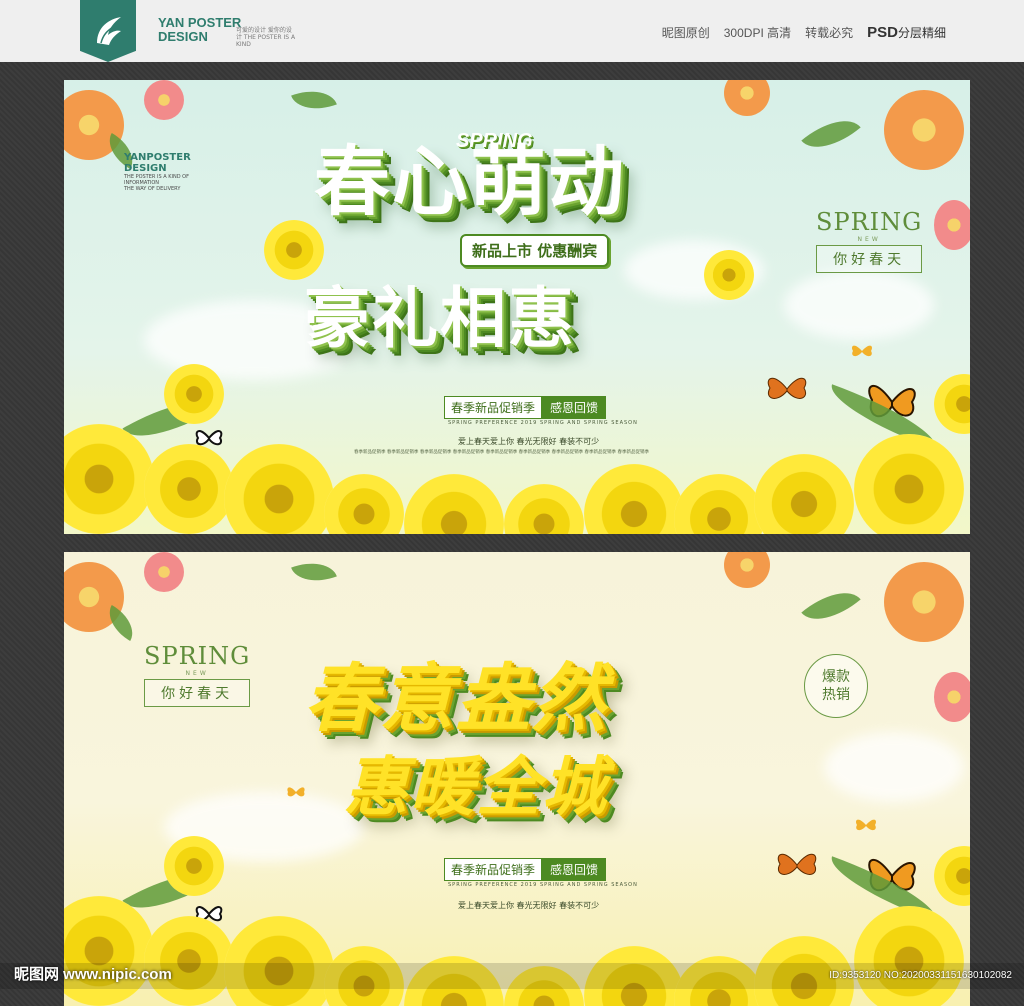  I want to click on main-title-line2: 惠暖全城, so click(476, 788).